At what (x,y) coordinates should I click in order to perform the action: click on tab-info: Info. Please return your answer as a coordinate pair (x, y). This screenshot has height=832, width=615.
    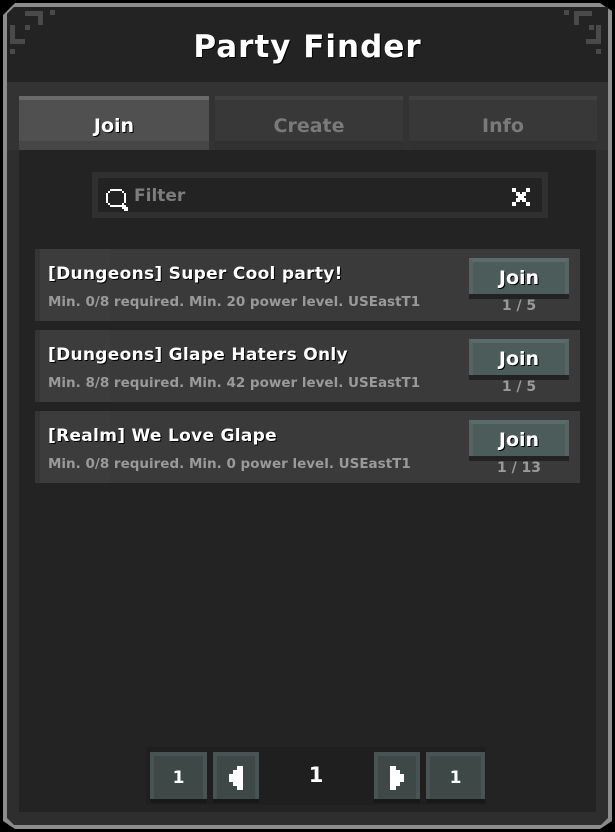
    Looking at the image, I should click on (503, 124).